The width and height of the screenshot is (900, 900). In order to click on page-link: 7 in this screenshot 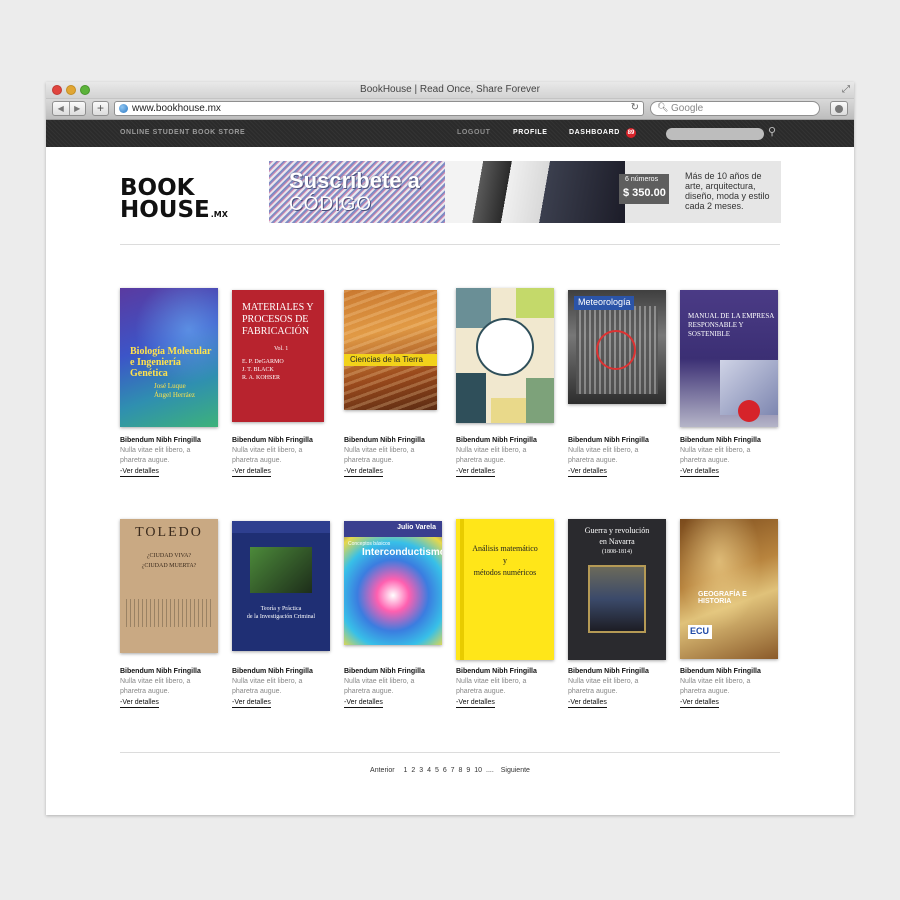, I will do `click(453, 770)`.